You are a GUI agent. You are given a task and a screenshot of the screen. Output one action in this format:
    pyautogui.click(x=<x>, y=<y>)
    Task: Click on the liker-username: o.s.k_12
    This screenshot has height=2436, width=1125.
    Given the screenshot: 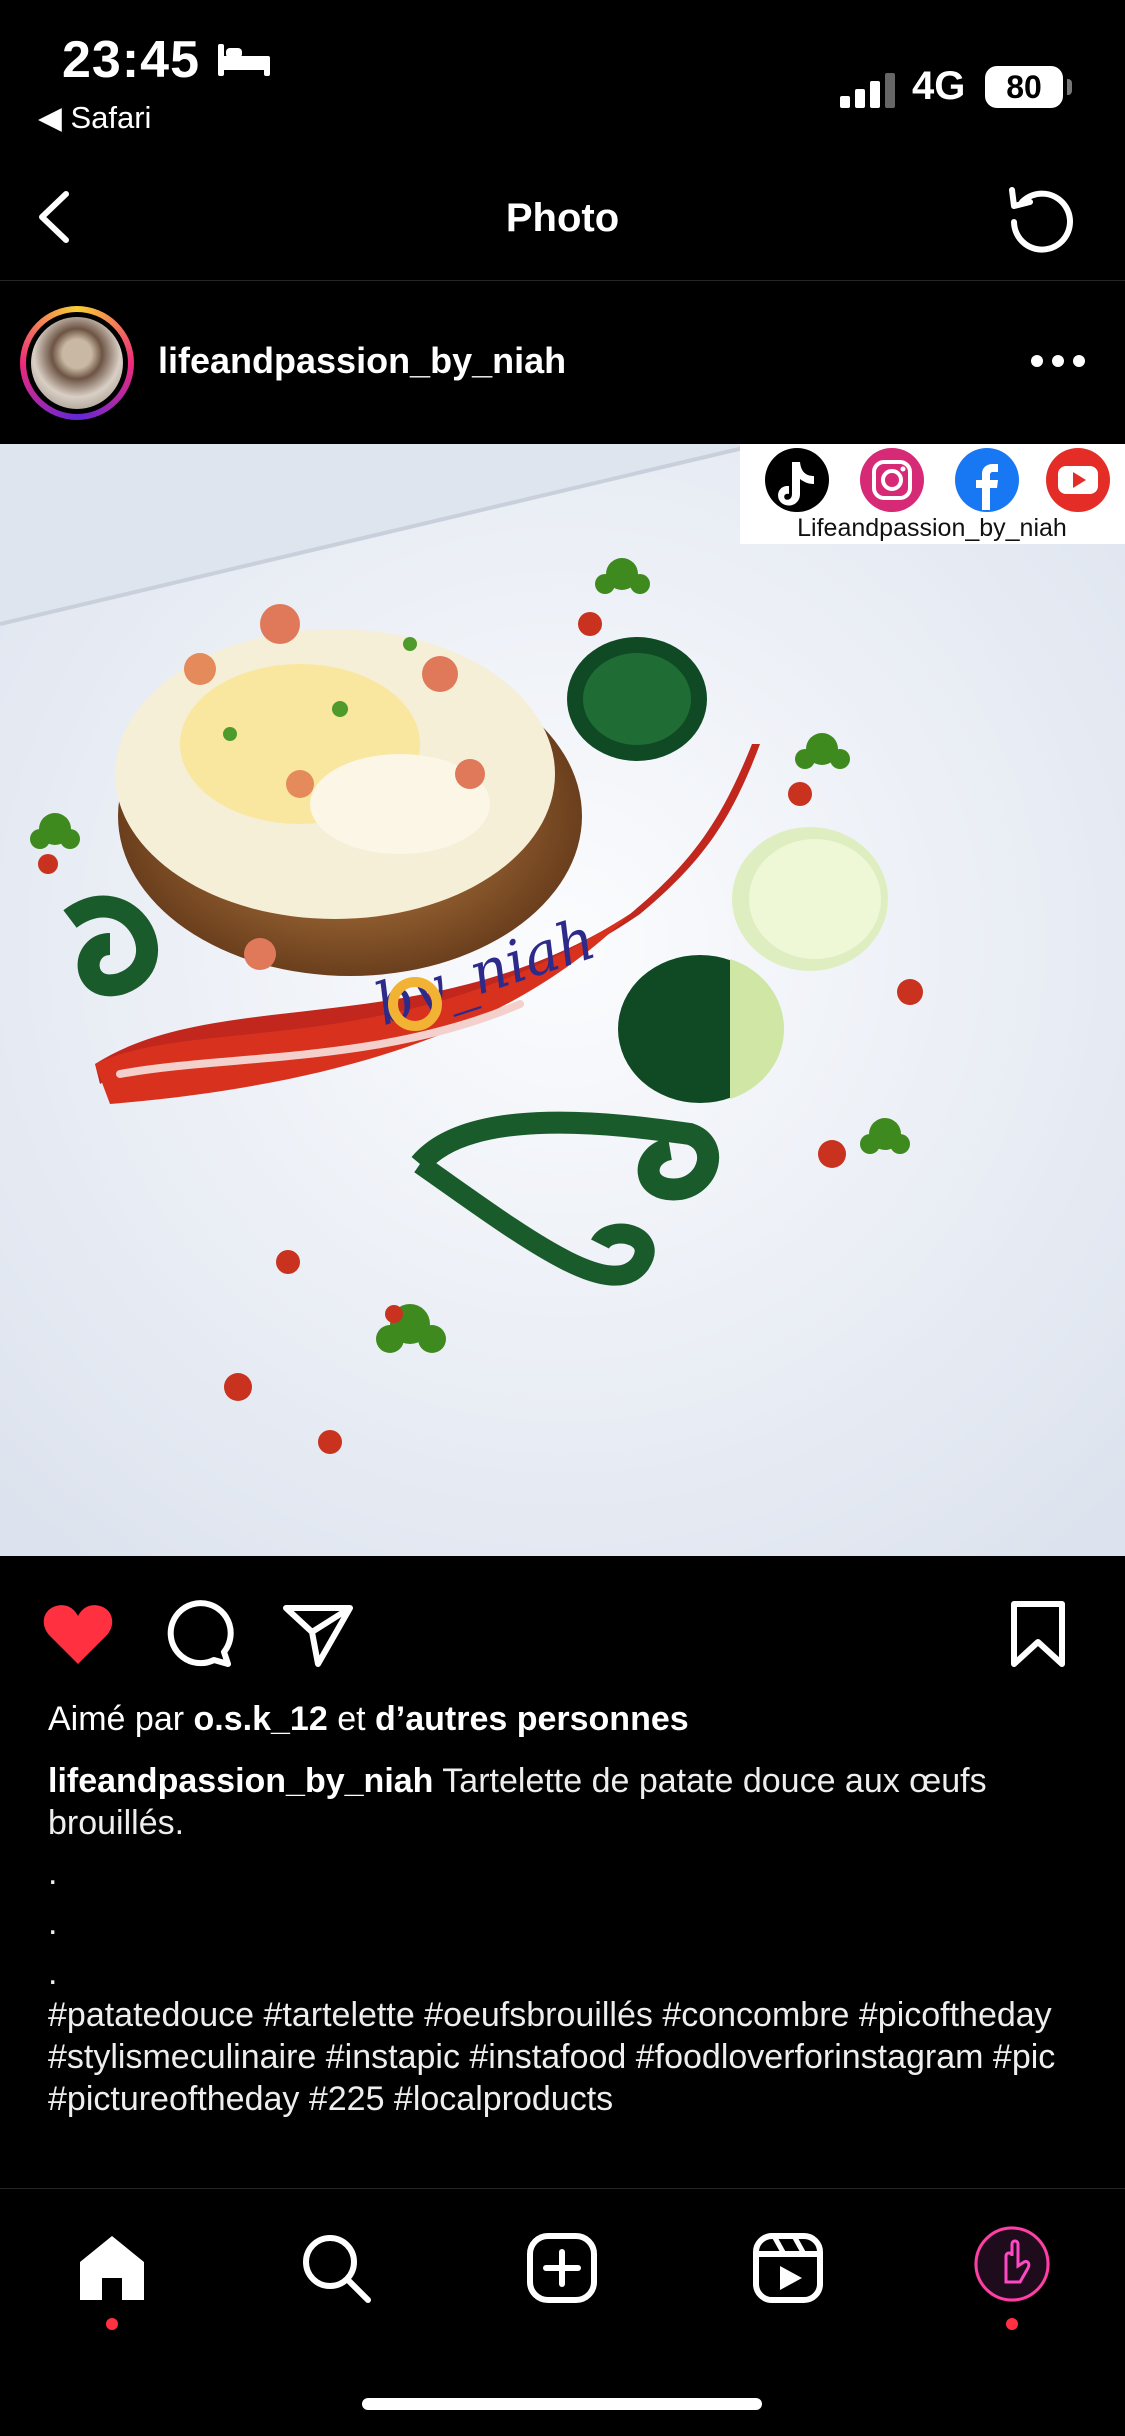 What is the action you would take?
    pyautogui.click(x=261, y=1719)
    